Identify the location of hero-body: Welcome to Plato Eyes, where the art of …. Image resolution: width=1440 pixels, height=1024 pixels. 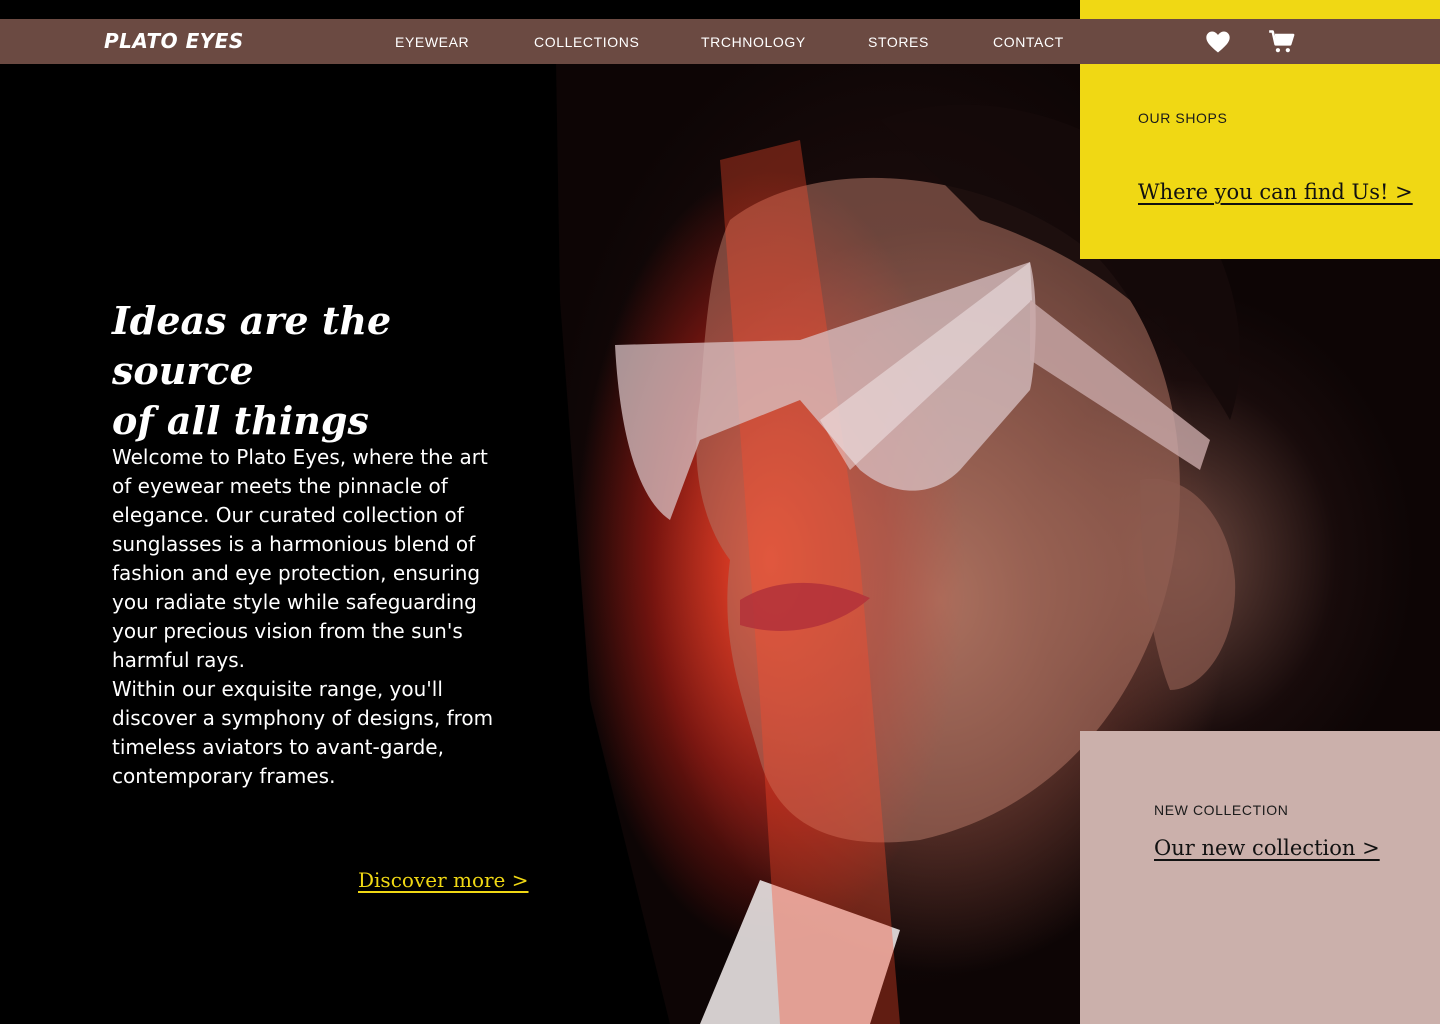
(303, 616).